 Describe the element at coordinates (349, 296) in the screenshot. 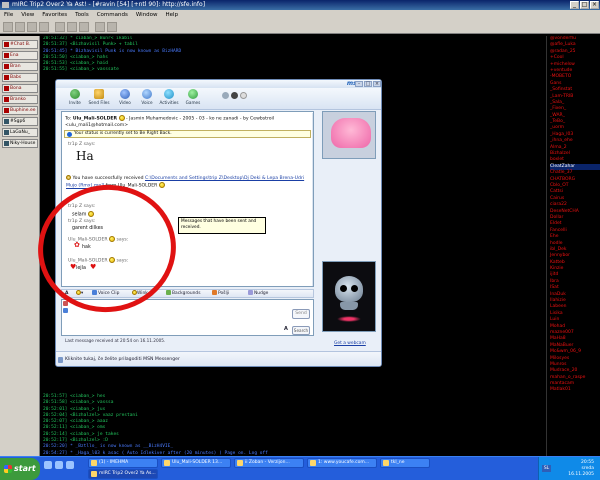

I see `my-display-picture` at that location.